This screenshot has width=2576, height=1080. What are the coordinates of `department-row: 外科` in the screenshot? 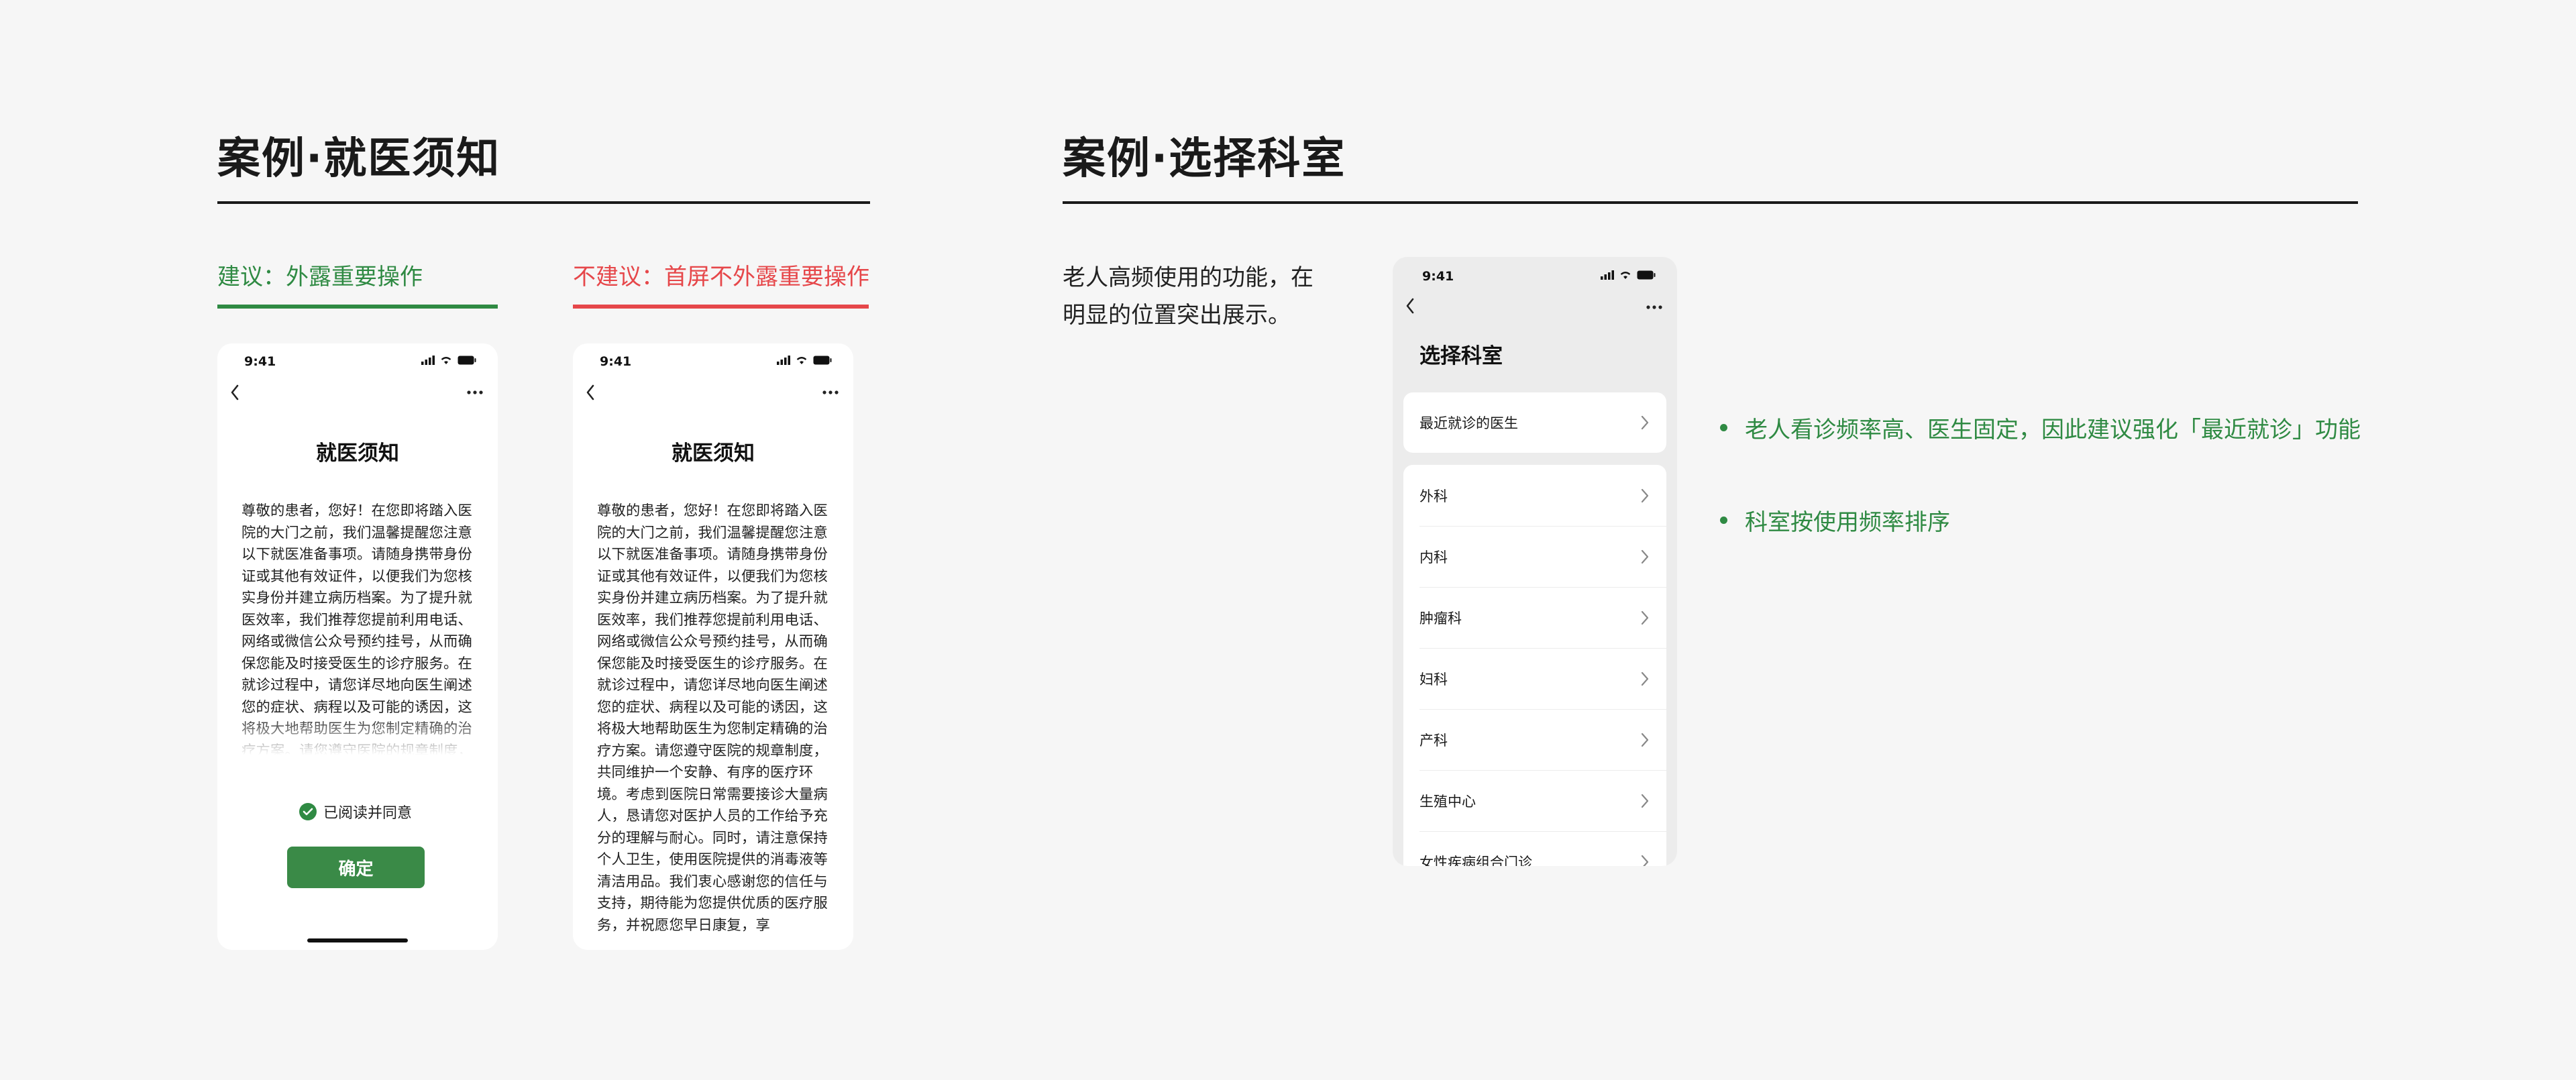 It's located at (1534, 496).